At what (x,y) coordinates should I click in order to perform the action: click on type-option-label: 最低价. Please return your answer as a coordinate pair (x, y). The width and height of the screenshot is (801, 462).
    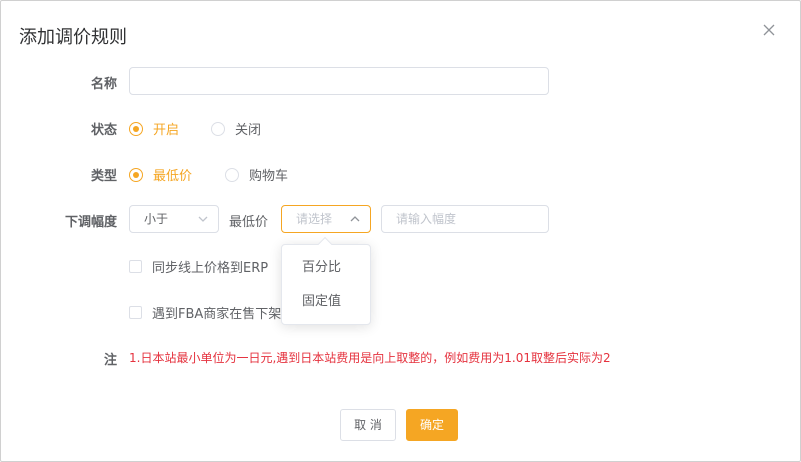
    Looking at the image, I should click on (173, 176).